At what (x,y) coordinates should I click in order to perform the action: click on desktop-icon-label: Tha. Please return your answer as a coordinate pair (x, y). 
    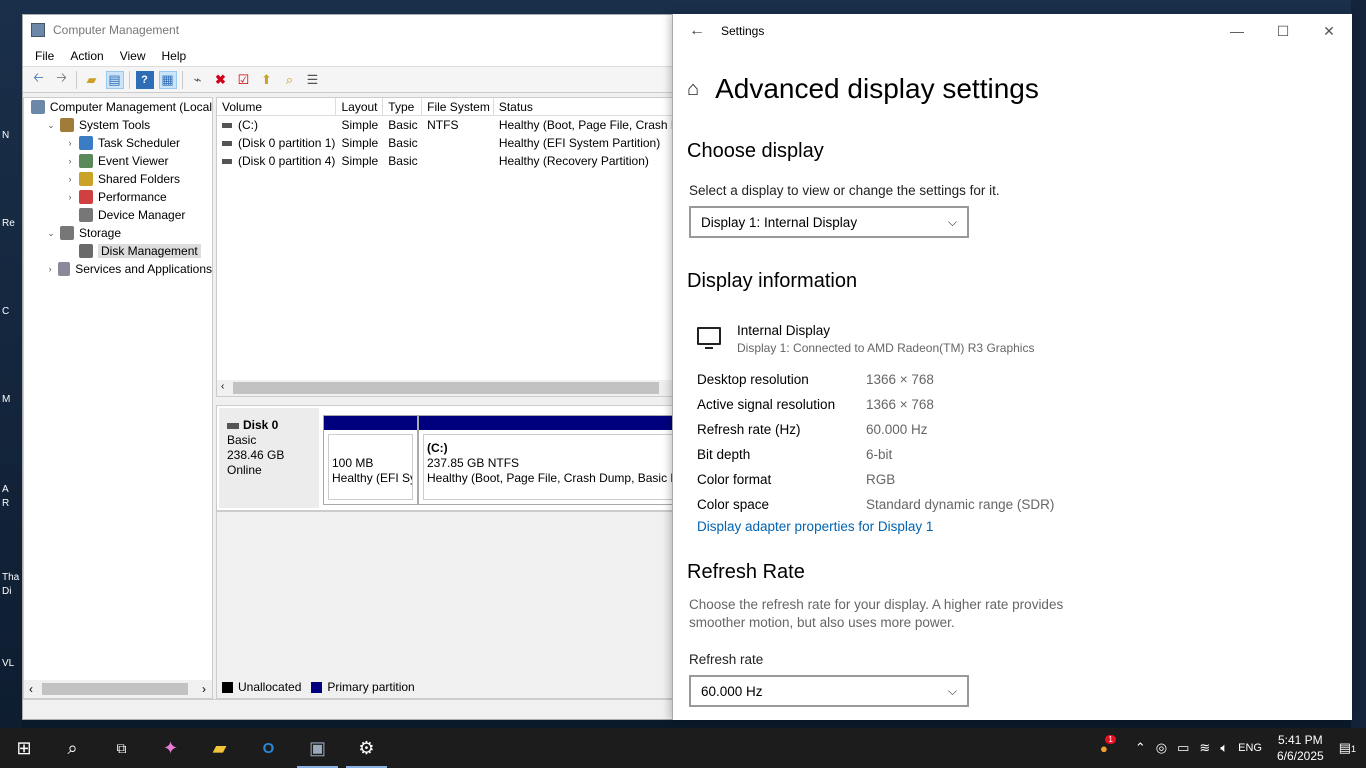
    Looking at the image, I should click on (10, 577).